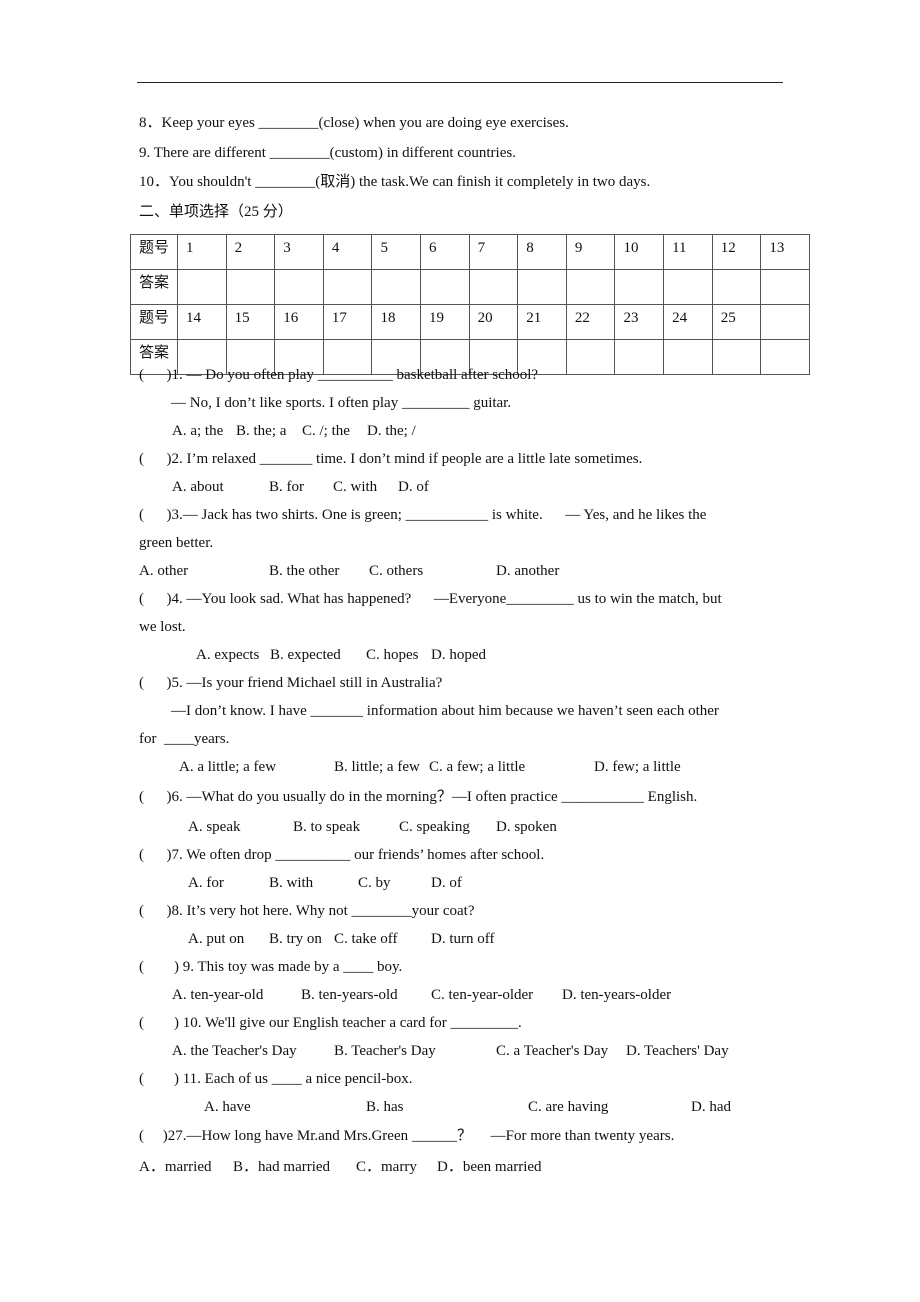  What do you see at coordinates (639, 252) in the screenshot?
I see `question-number-cell: 10` at bounding box center [639, 252].